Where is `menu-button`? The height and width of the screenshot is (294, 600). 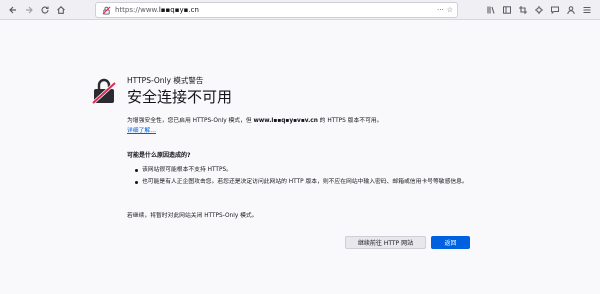 menu-button is located at coordinates (587, 10).